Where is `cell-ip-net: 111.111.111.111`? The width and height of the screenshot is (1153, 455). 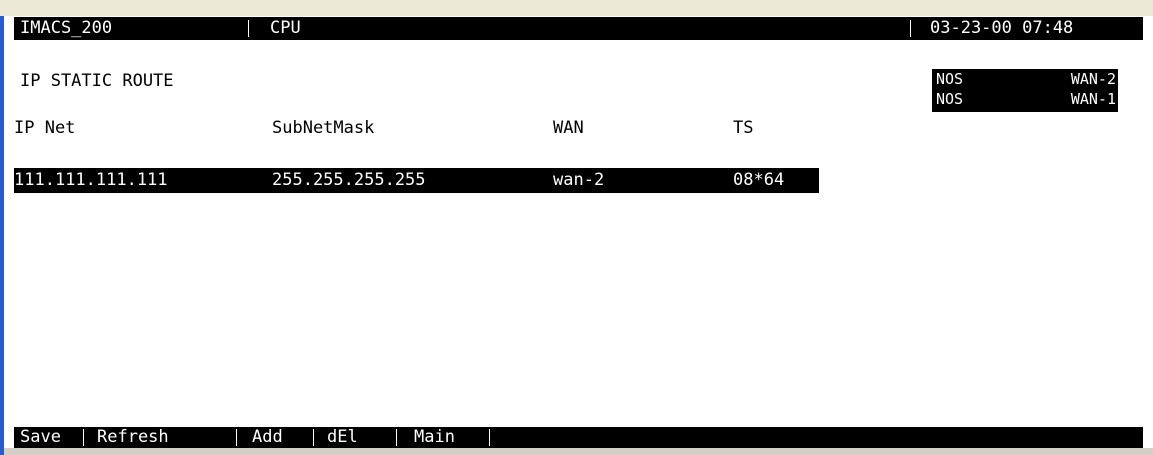 cell-ip-net: 111.111.111.111 is located at coordinates (91, 180).